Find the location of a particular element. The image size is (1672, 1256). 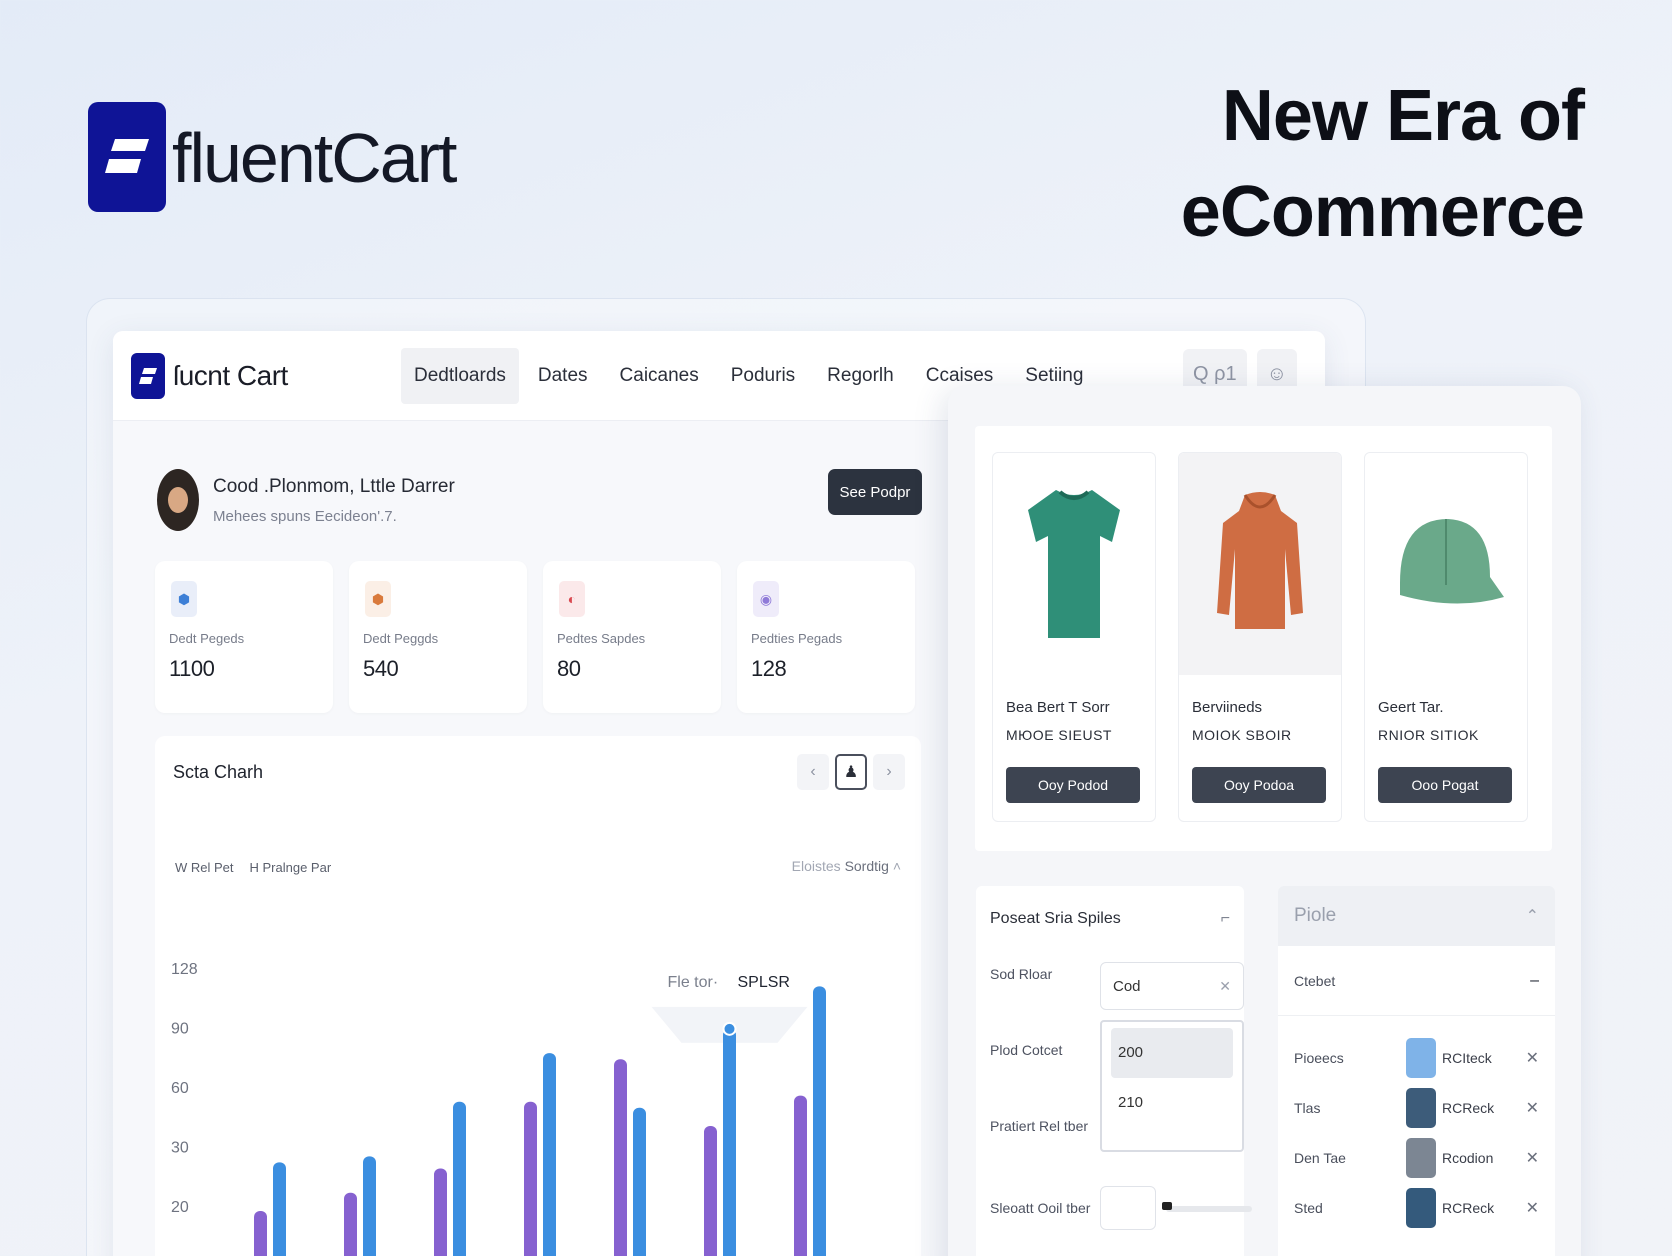

filter-row: Pioeecs RCIteck ✕ is located at coordinates (1416, 1058).